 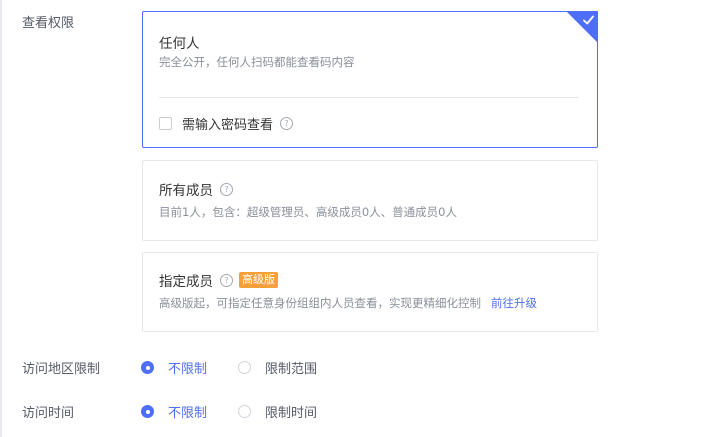 What do you see at coordinates (229, 367) in the screenshot?
I see `region-limit-radio-group: 不限制 限制范围` at bounding box center [229, 367].